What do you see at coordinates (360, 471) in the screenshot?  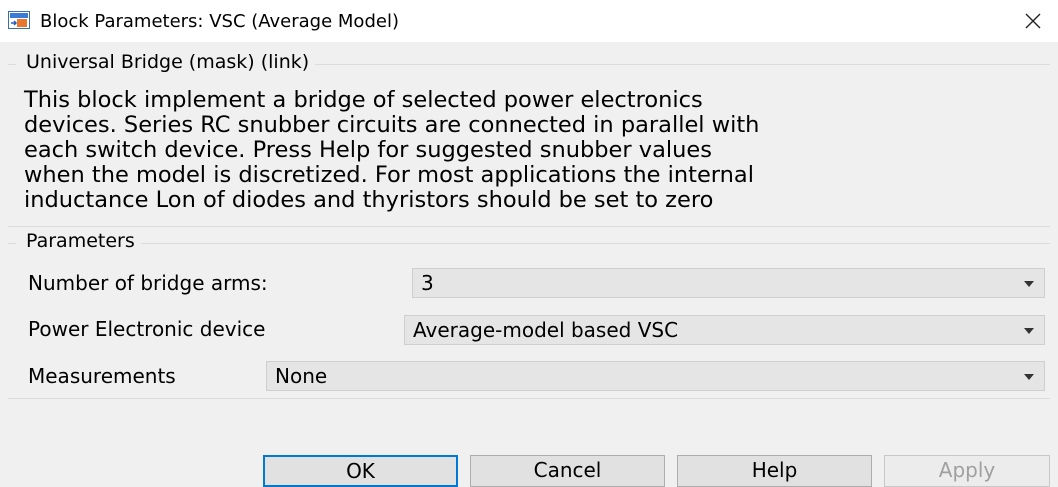 I see `ok-button: OK` at bounding box center [360, 471].